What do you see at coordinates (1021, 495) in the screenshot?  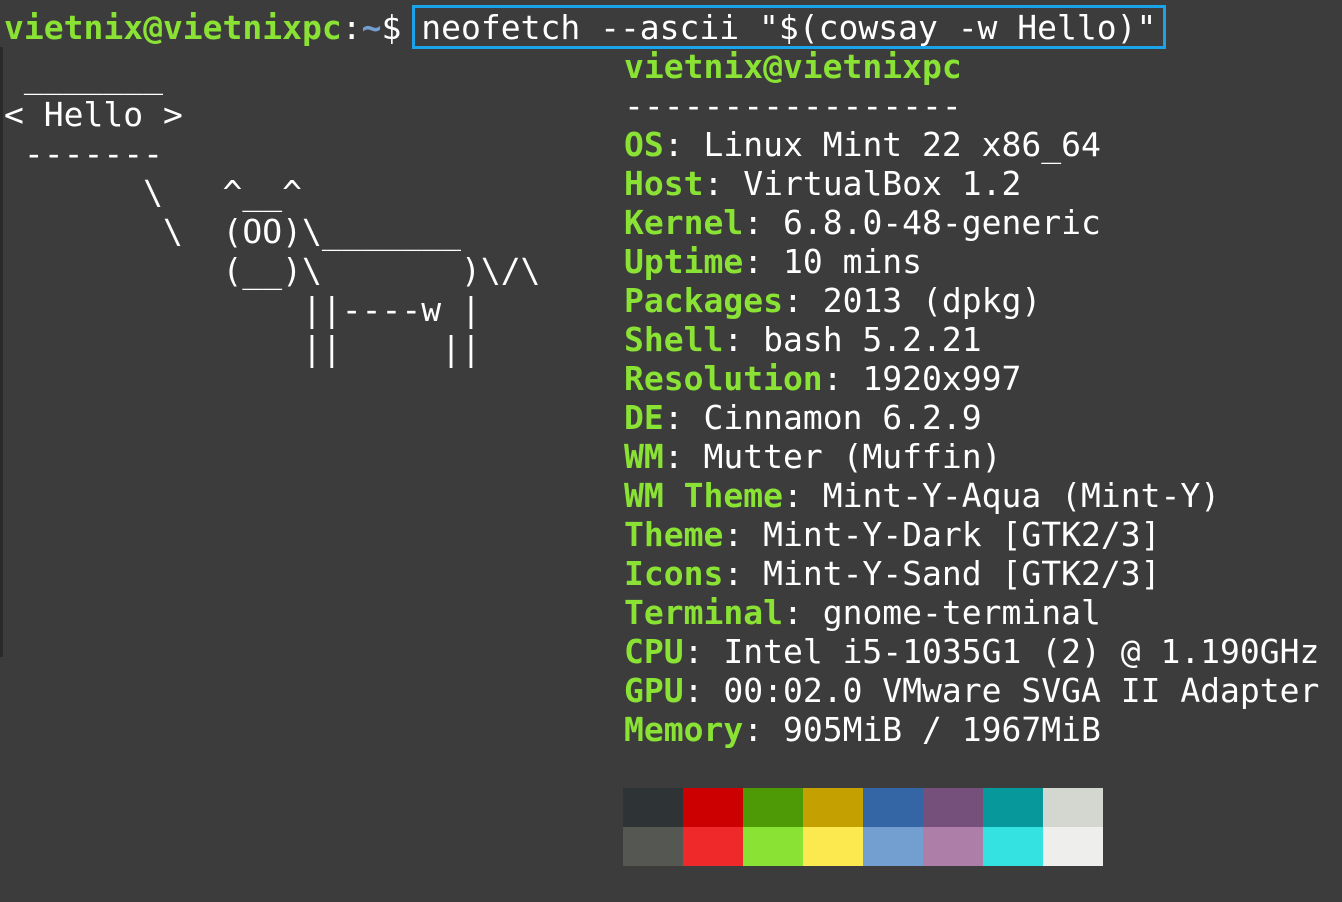 I see `field-value: Mint-Y-Aqua (Mint-Y)` at bounding box center [1021, 495].